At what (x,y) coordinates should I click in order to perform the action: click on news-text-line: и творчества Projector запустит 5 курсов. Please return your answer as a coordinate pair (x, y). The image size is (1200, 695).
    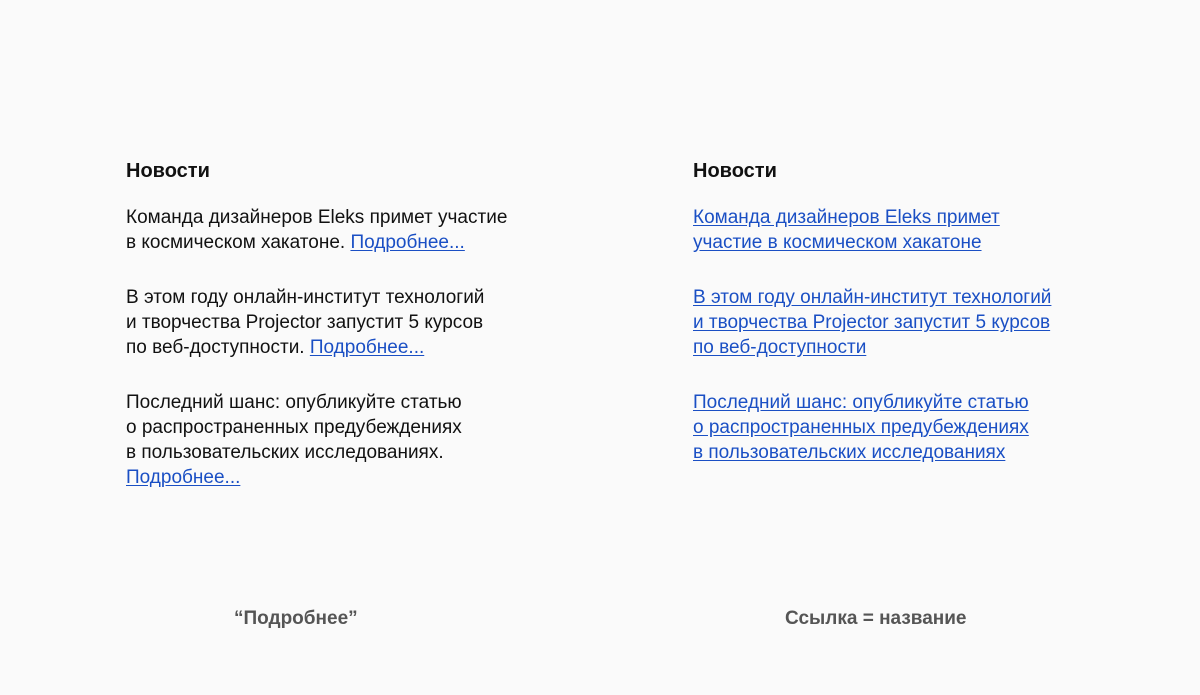
    Looking at the image, I should click on (305, 322).